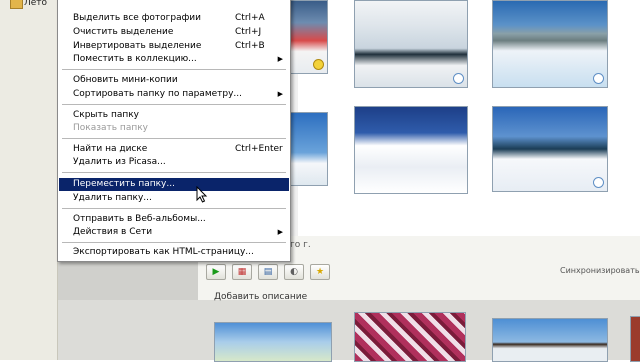 This screenshot has height=362, width=640. I want to click on menu-item-add-to-collection: Поместить в коллекцию... ▶, so click(174, 59).